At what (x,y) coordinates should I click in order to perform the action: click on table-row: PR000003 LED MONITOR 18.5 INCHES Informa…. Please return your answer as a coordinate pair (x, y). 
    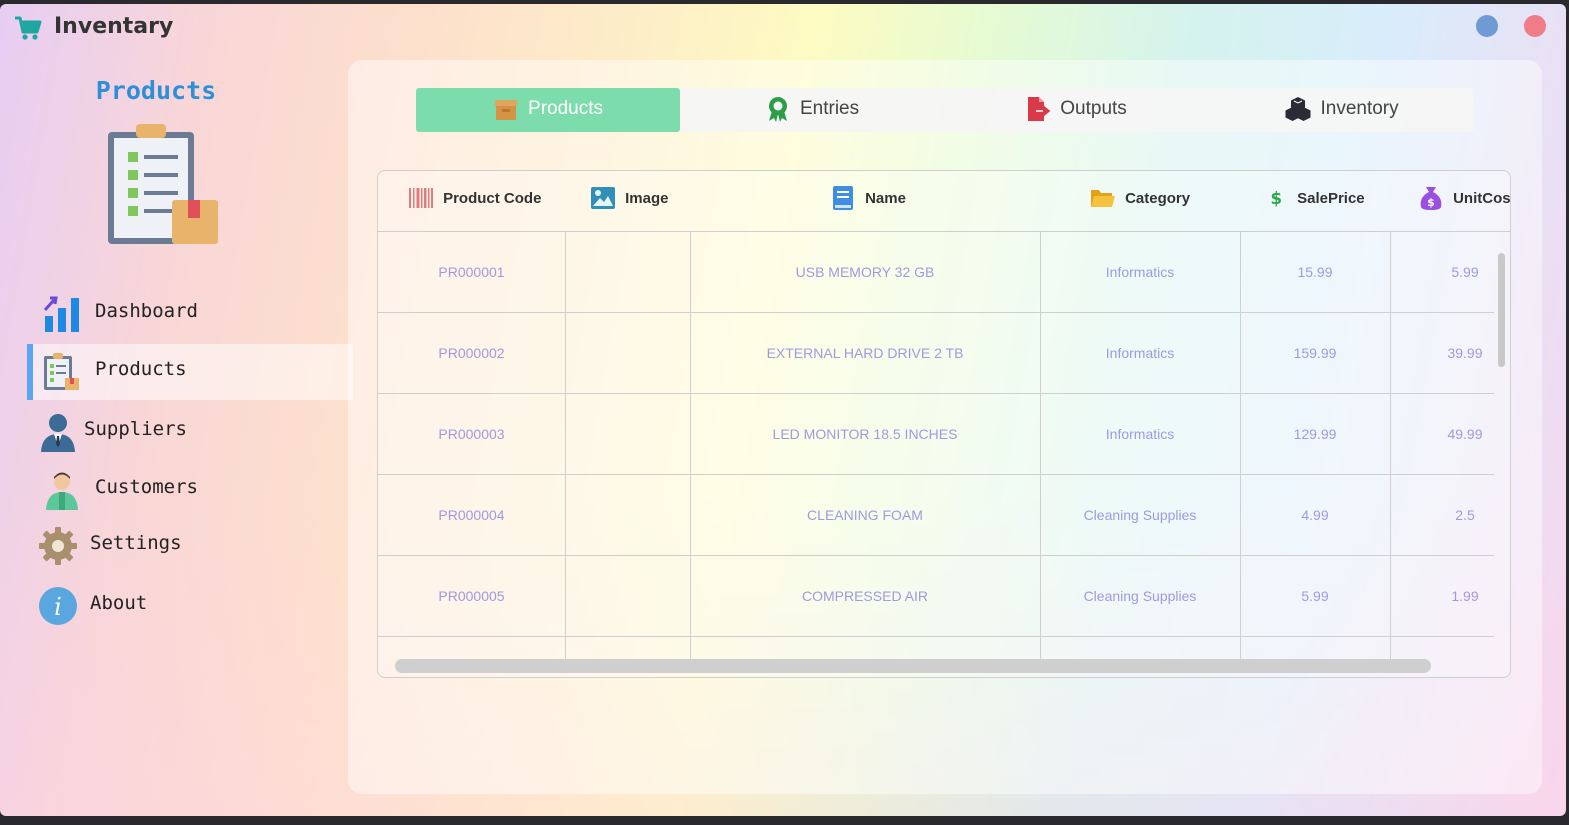
    Looking at the image, I should click on (936, 434).